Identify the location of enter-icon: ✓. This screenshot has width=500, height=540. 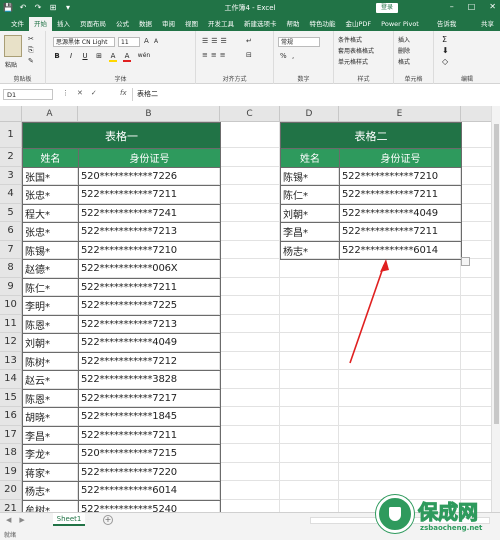
(94, 93).